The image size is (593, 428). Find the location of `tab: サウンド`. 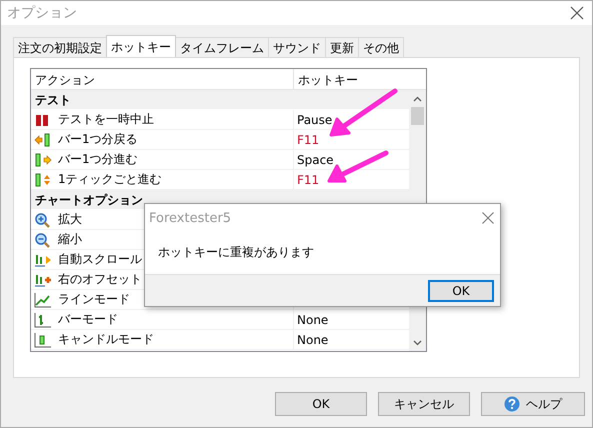

tab: サウンド is located at coordinates (297, 47).